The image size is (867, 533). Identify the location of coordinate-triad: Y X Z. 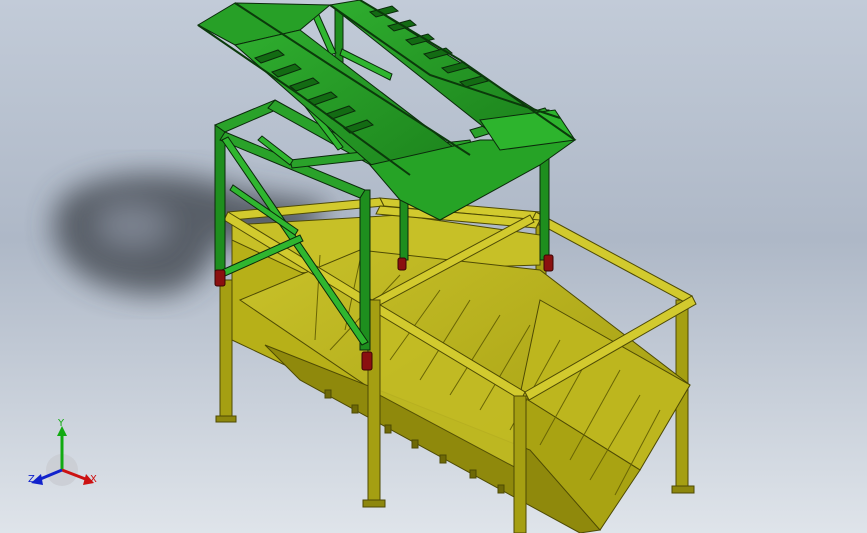
(64, 458).